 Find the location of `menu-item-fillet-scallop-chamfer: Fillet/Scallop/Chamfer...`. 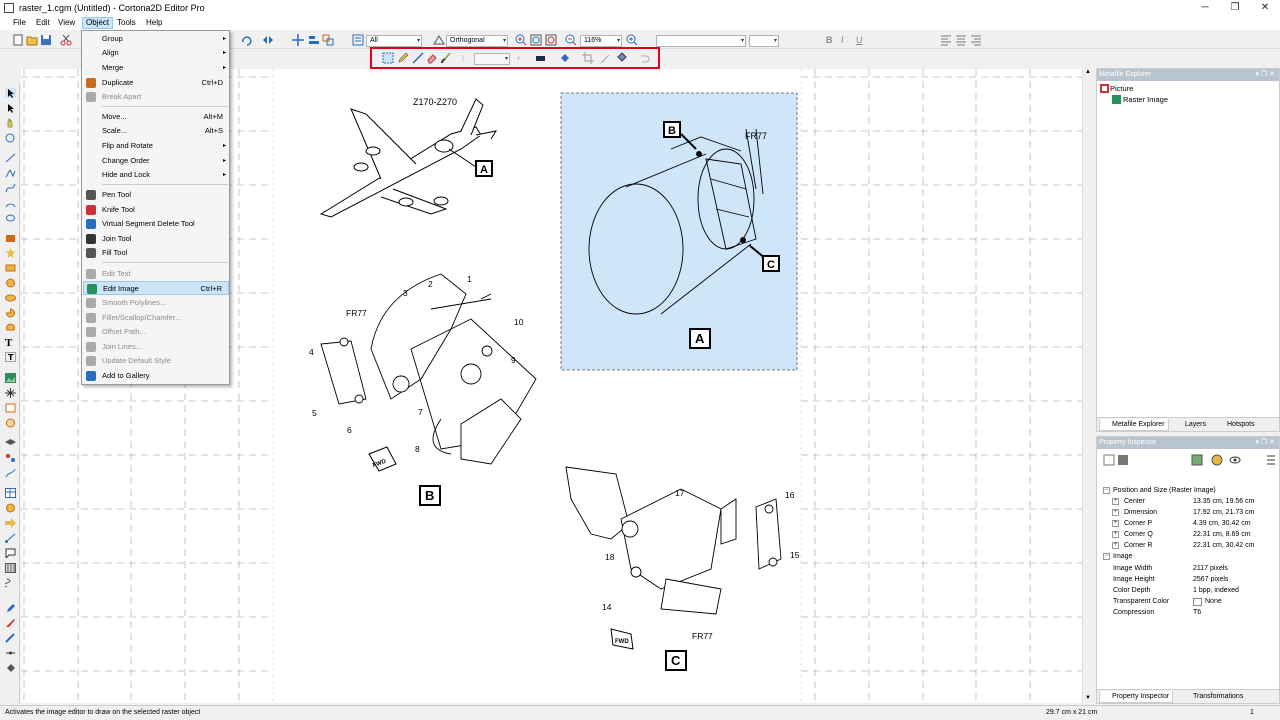

menu-item-fillet-scallop-chamfer: Fillet/Scallop/Chamfer... is located at coordinates (156, 318).